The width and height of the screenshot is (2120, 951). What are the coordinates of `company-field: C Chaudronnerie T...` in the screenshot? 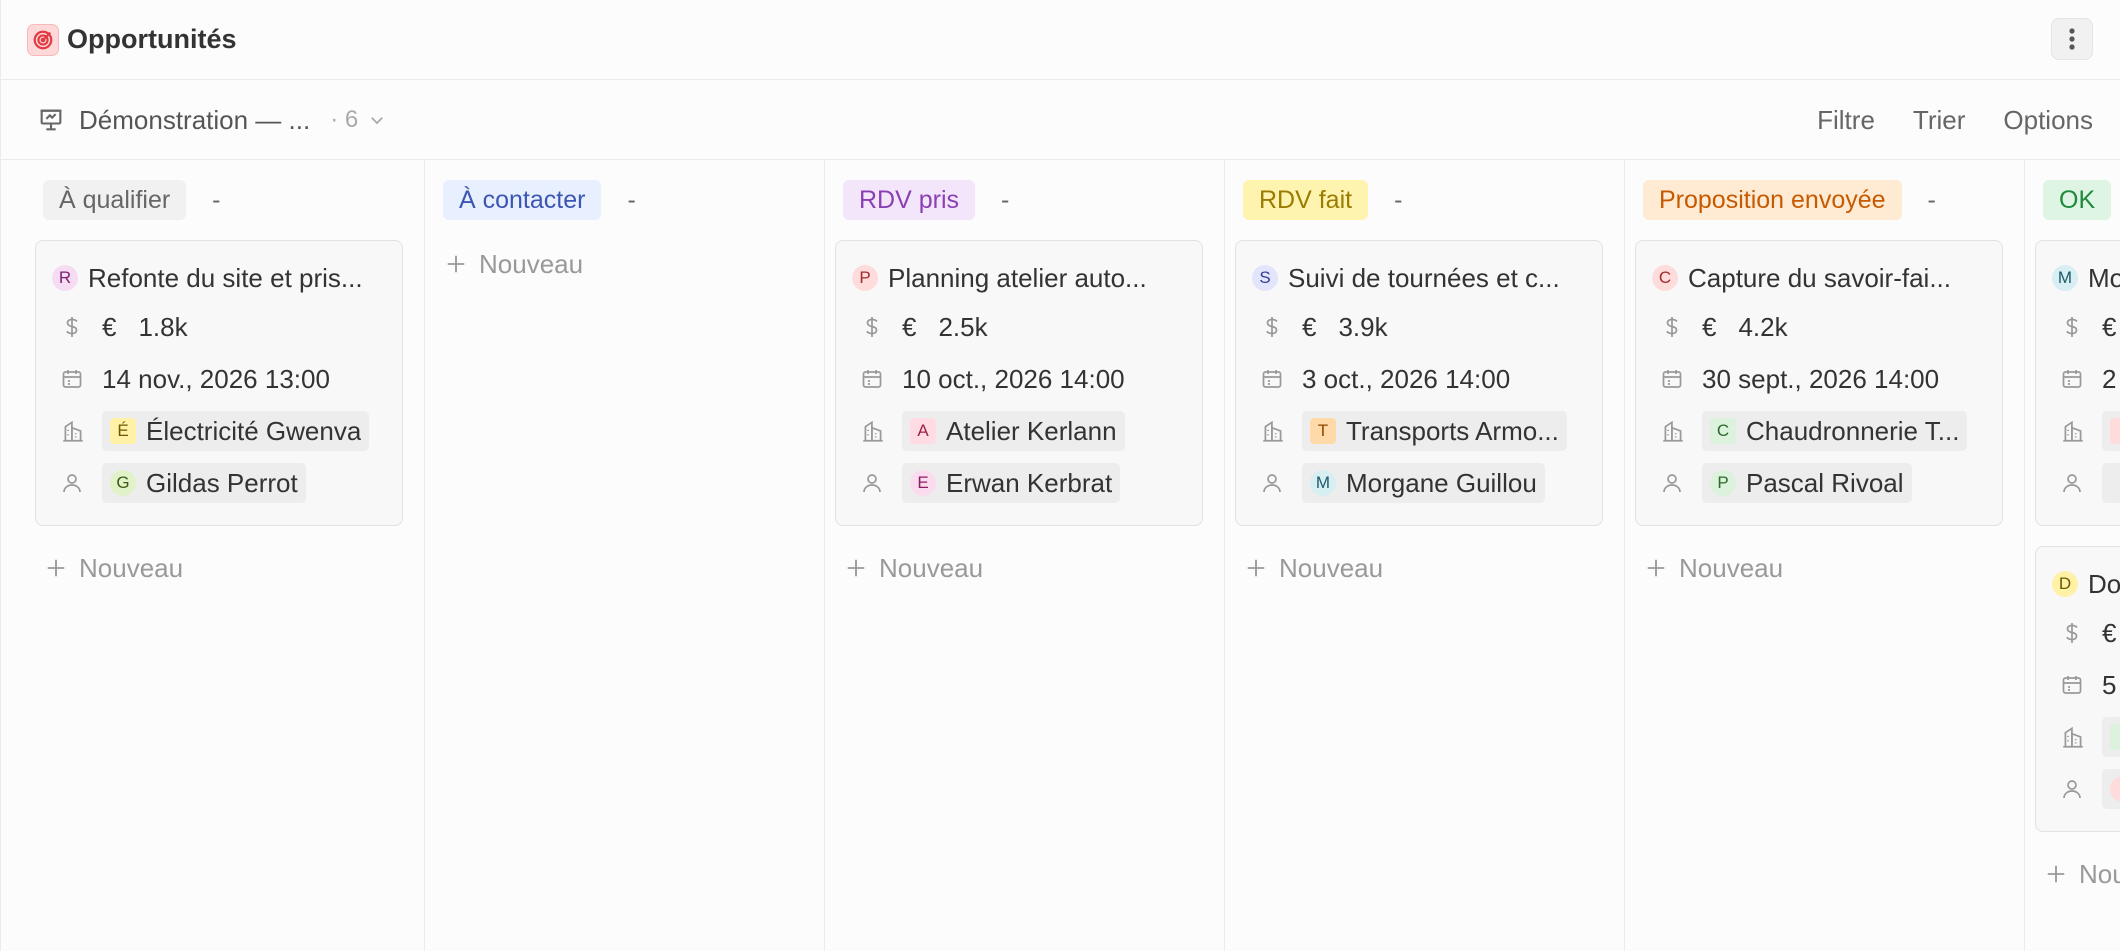 It's located at (1827, 431).